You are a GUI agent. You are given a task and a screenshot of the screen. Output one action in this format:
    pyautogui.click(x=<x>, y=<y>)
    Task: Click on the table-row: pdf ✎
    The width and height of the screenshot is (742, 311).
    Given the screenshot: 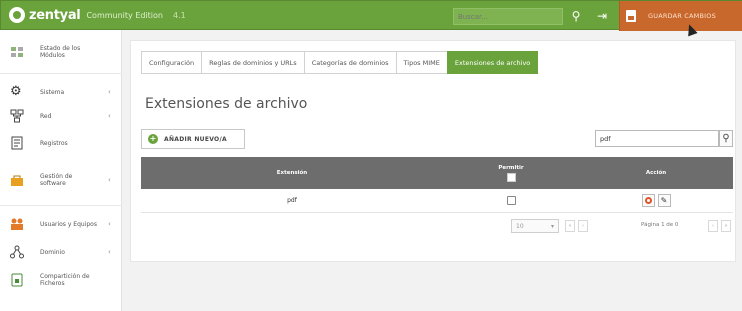 What is the action you would take?
    pyautogui.click(x=437, y=201)
    